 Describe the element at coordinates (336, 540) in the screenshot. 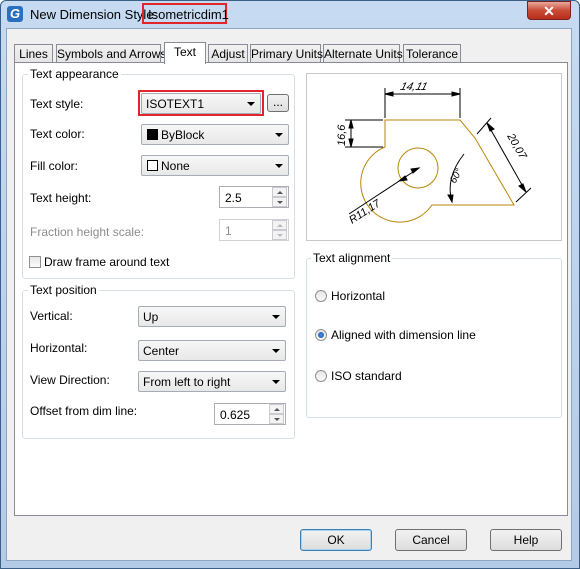

I see `ok-button: OK` at that location.